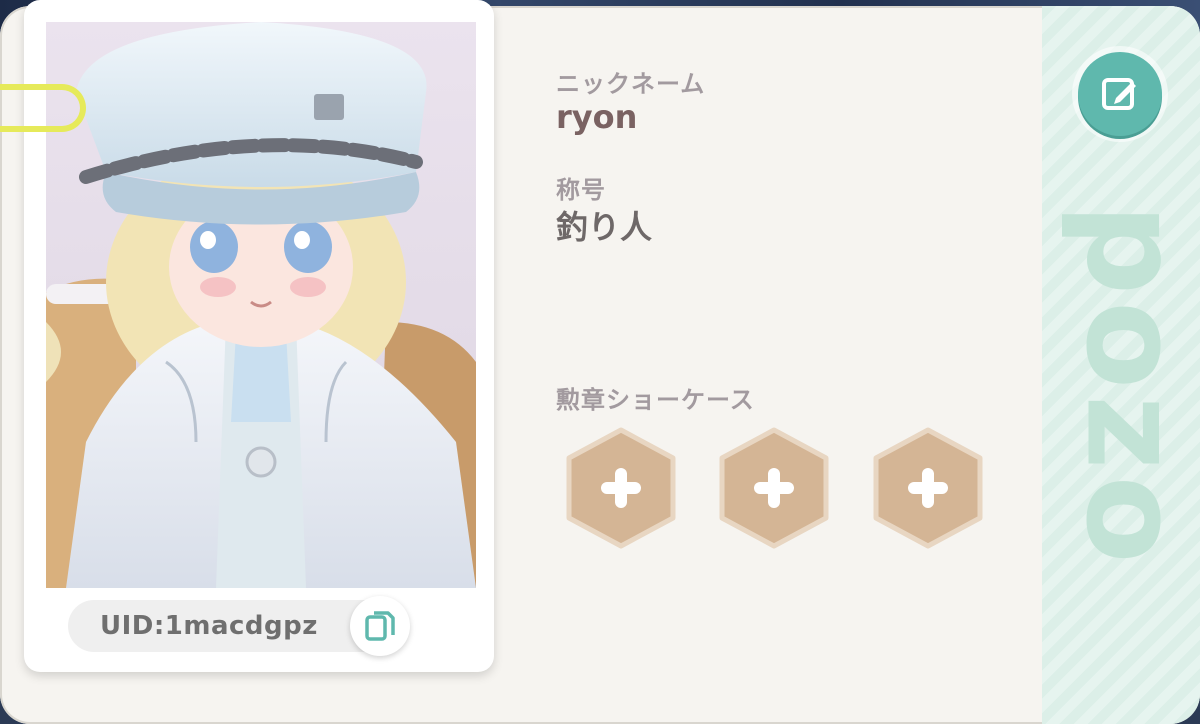 Image resolution: width=1200 pixels, height=724 pixels. What do you see at coordinates (209, 626) in the screenshot?
I see `uid-text: UID:1macdgpz` at bounding box center [209, 626].